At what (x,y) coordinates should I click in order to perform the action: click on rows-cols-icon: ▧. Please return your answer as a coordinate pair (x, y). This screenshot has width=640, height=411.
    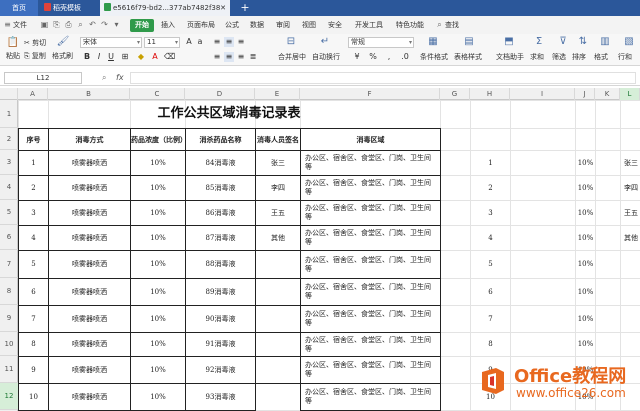
    Looking at the image, I should click on (629, 42).